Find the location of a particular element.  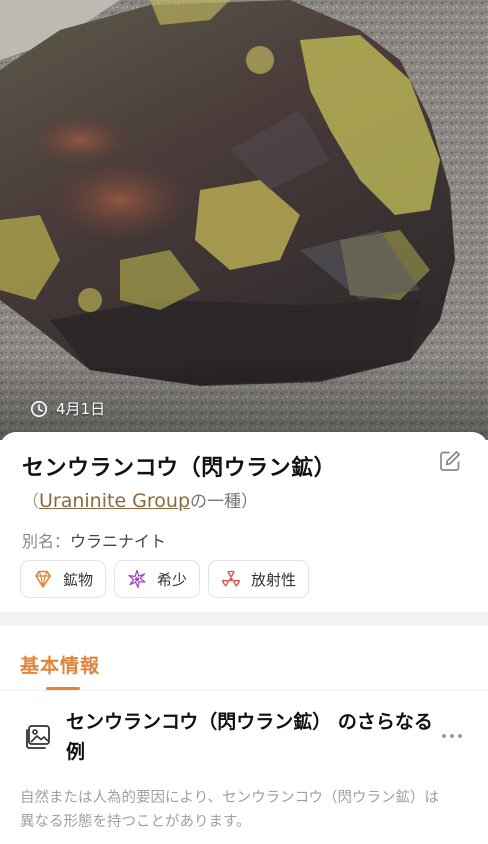

date-label: 4月1日 is located at coordinates (81, 409).